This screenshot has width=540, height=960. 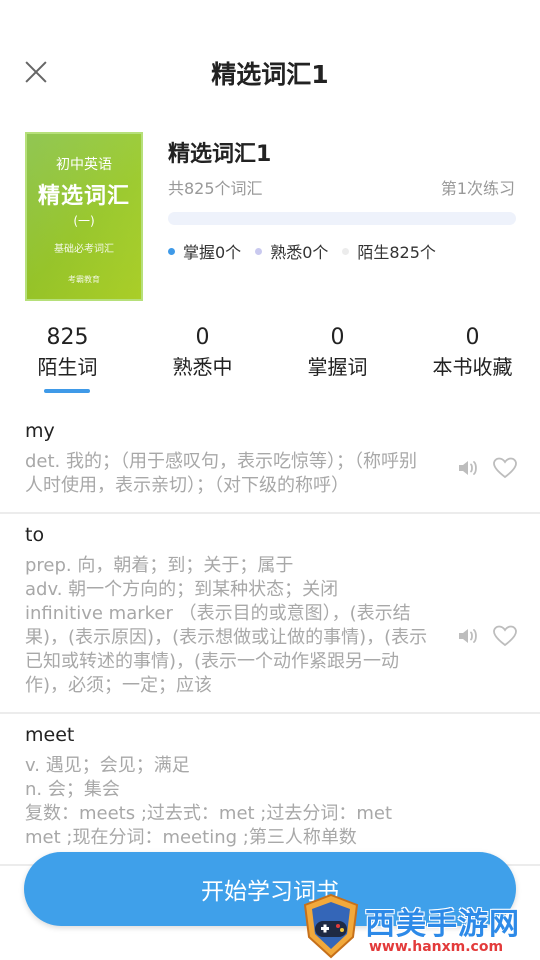 What do you see at coordinates (442, 924) in the screenshot?
I see `watermark-name: 西美手游网` at bounding box center [442, 924].